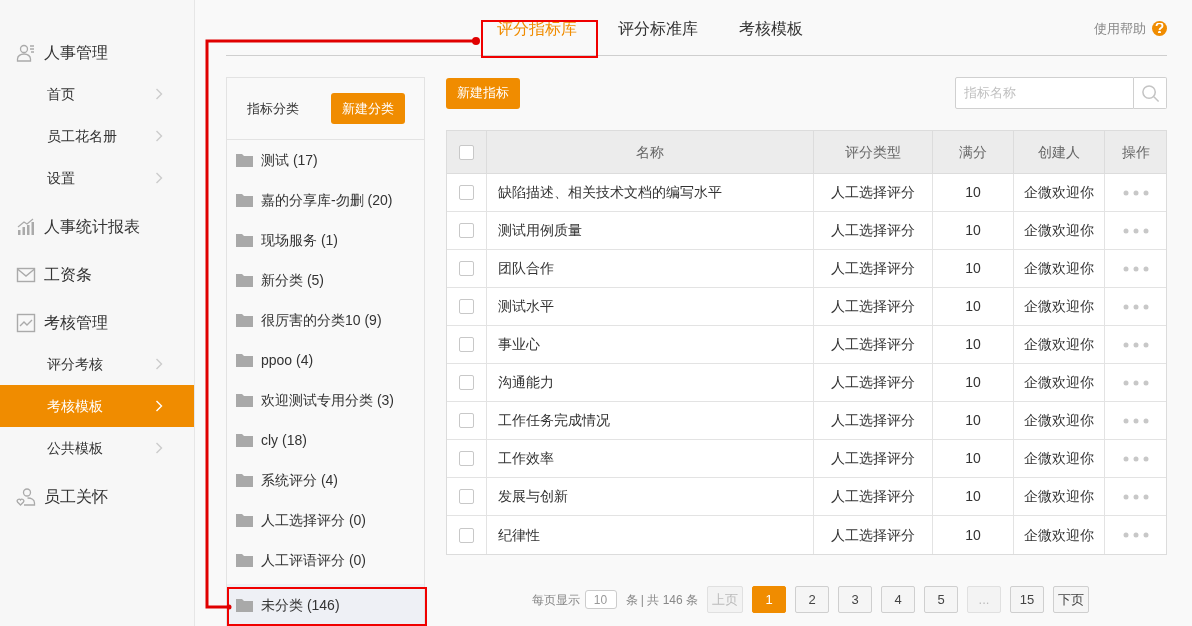 The image size is (1192, 626). I want to click on category-item: 未分类 (146), so click(325, 605).